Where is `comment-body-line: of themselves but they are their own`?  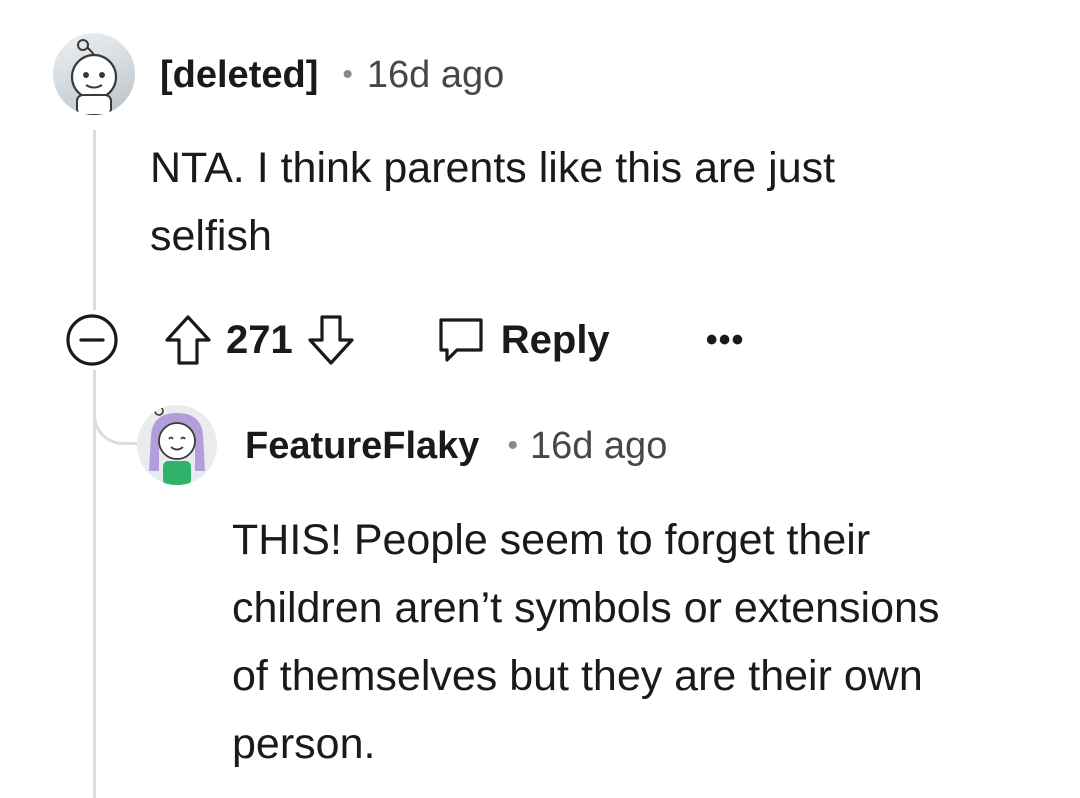
comment-body-line: of themselves but they are their own is located at coordinates (577, 676).